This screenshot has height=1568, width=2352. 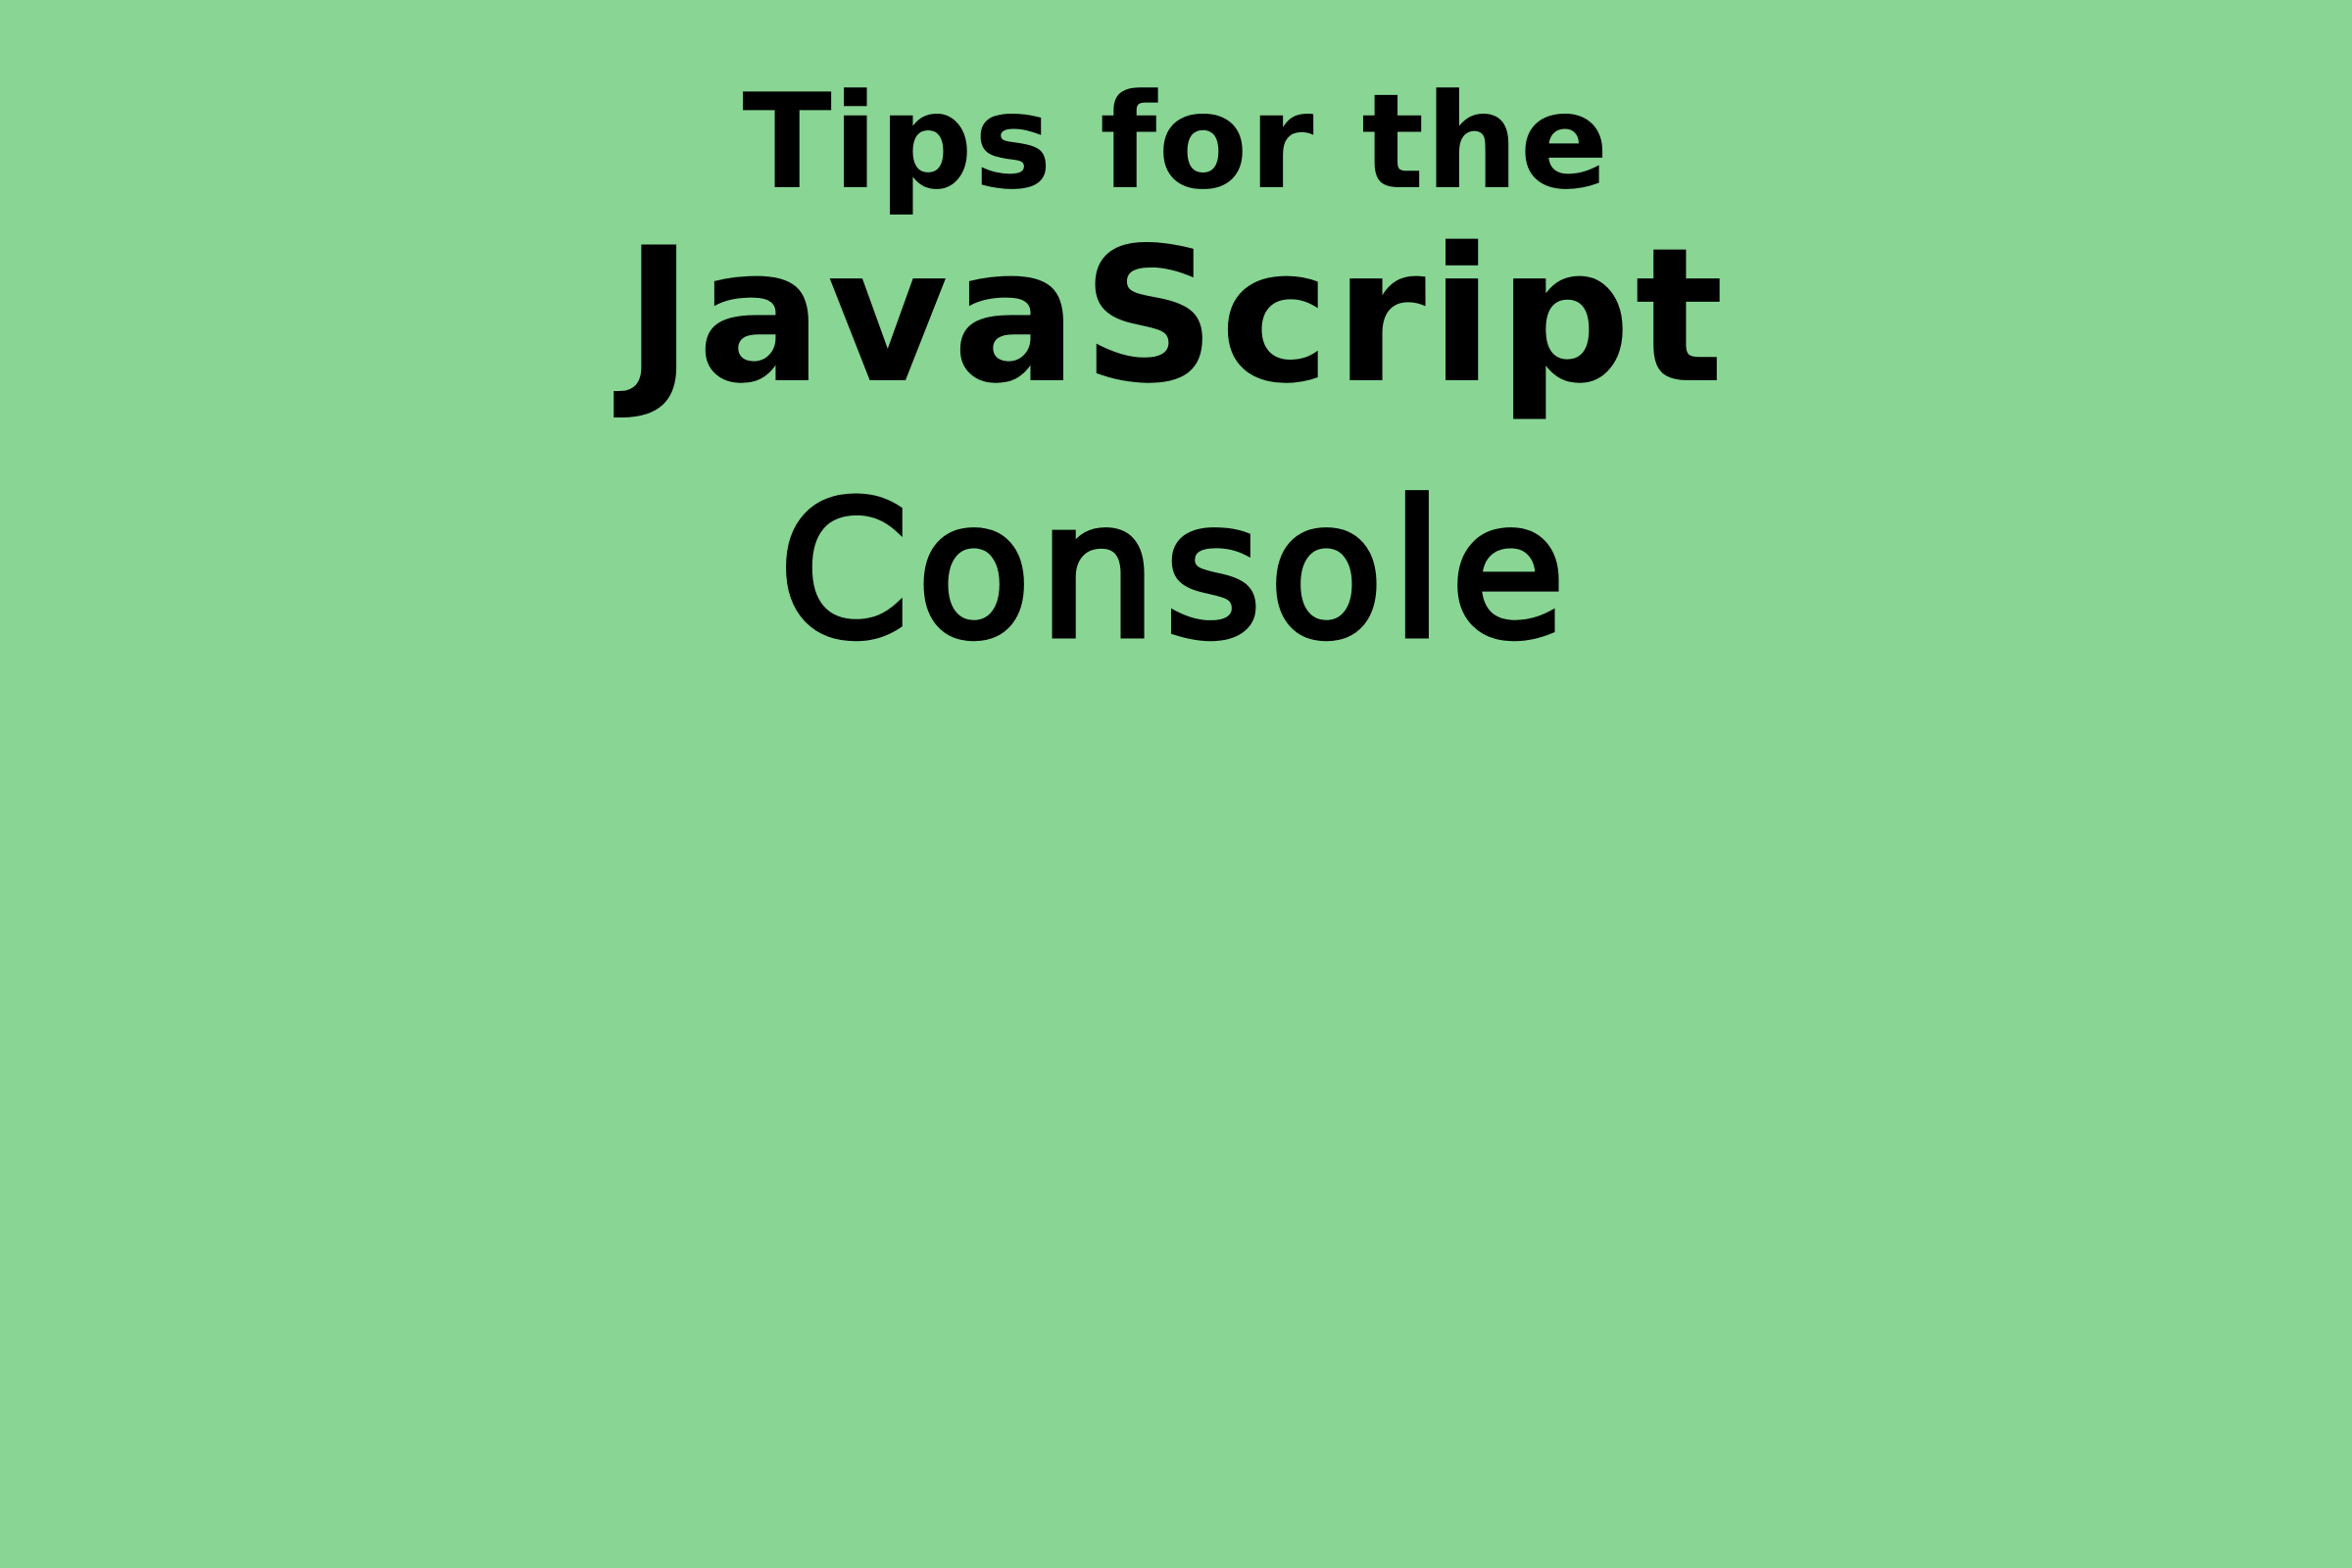 What do you see at coordinates (1174, 571) in the screenshot?
I see `title-line-console: Console` at bounding box center [1174, 571].